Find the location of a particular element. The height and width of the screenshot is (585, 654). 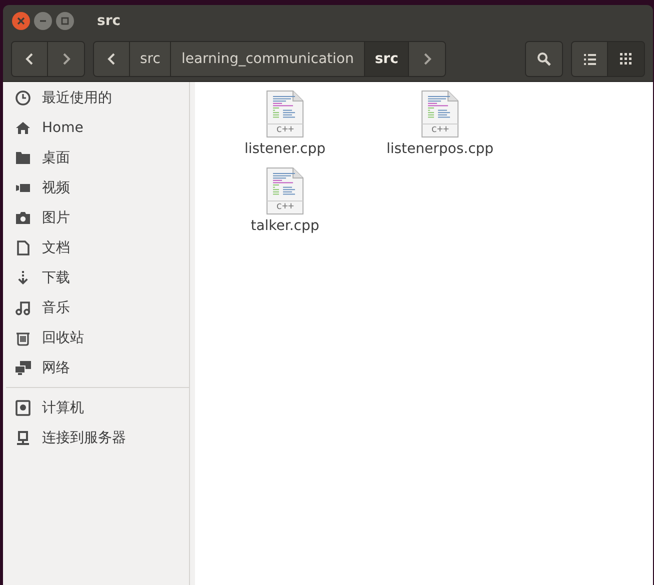

close-icon is located at coordinates (21, 21).